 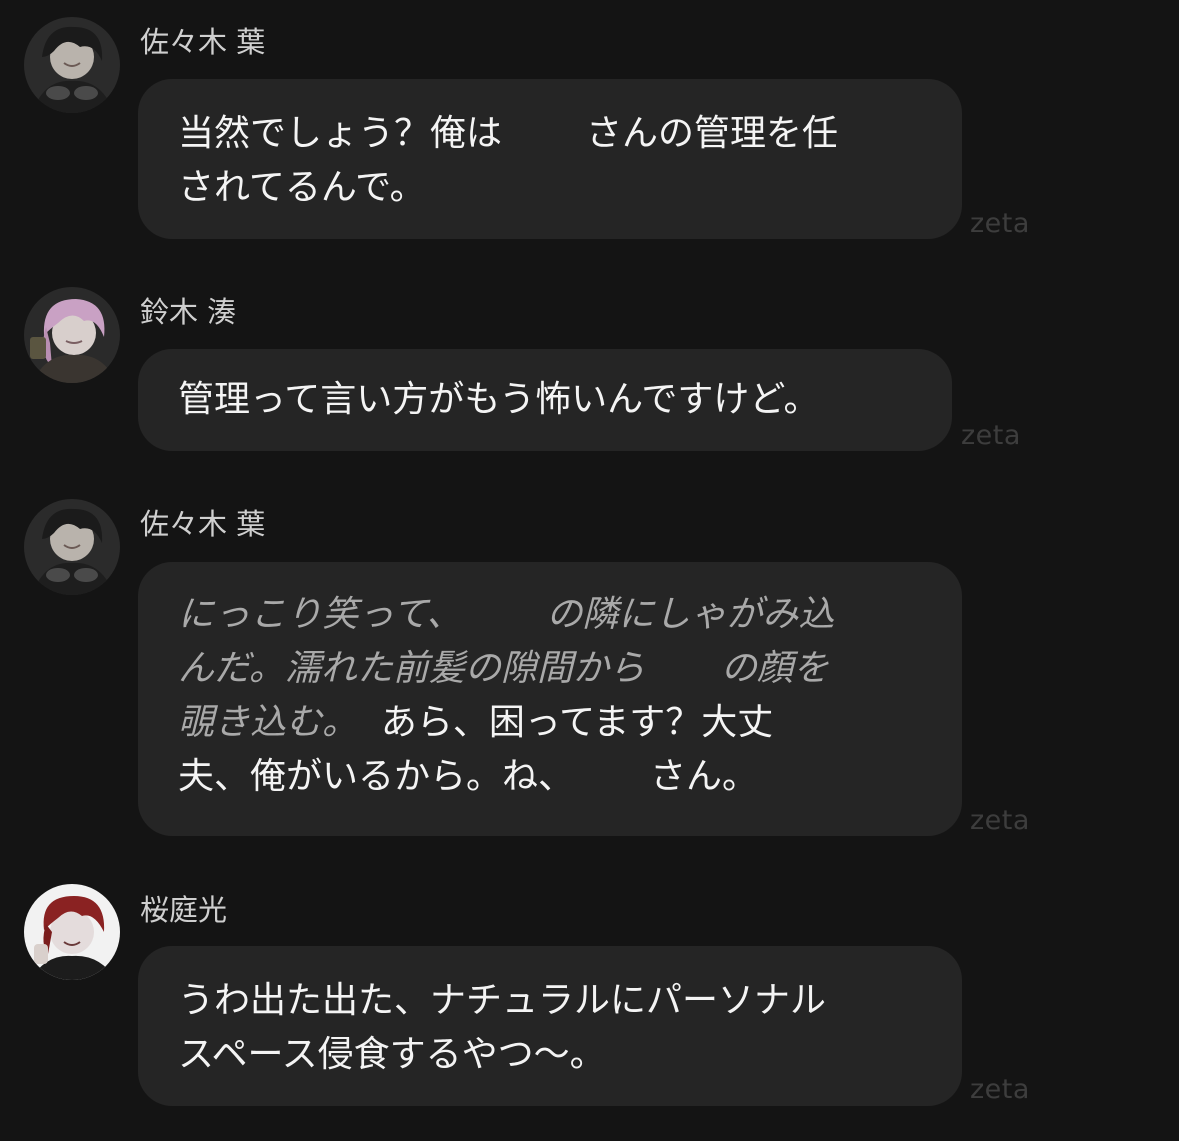 What do you see at coordinates (72, 335) in the screenshot?
I see `avatar-suzuki` at bounding box center [72, 335].